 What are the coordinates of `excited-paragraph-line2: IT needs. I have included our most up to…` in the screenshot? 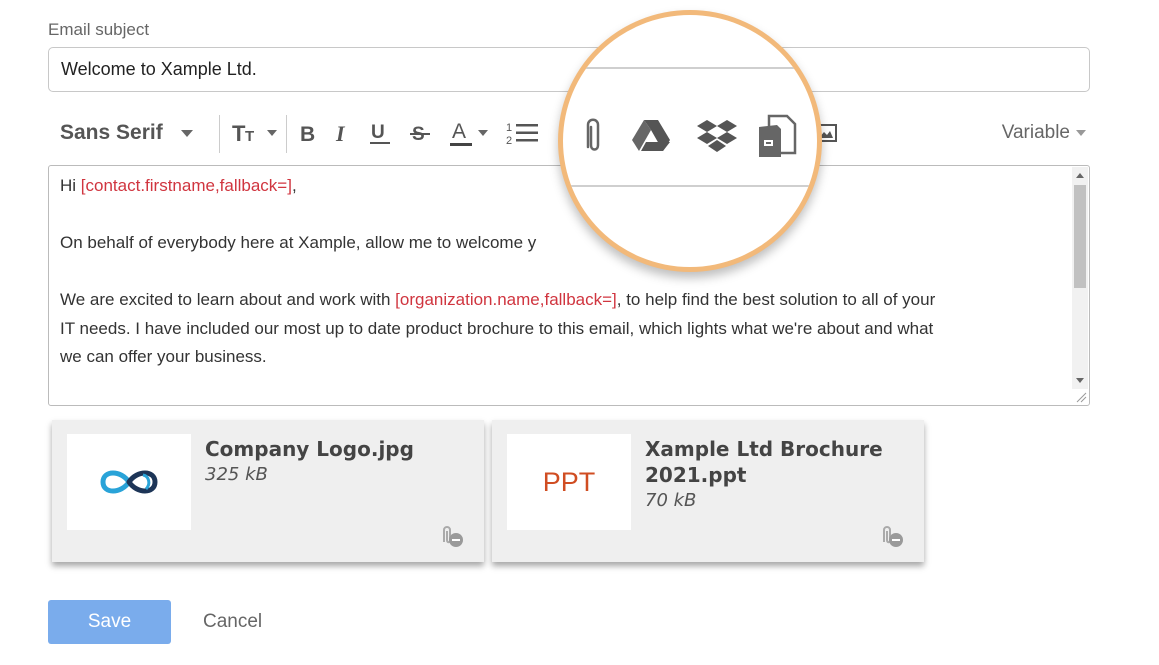 It's located at (497, 328).